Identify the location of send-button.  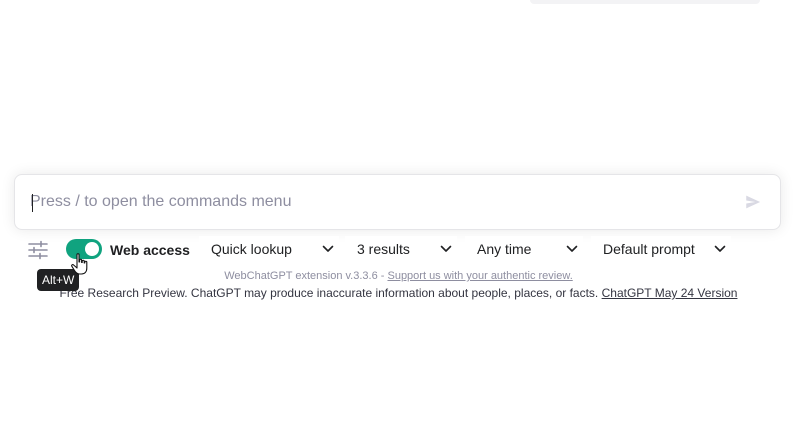
(753, 202).